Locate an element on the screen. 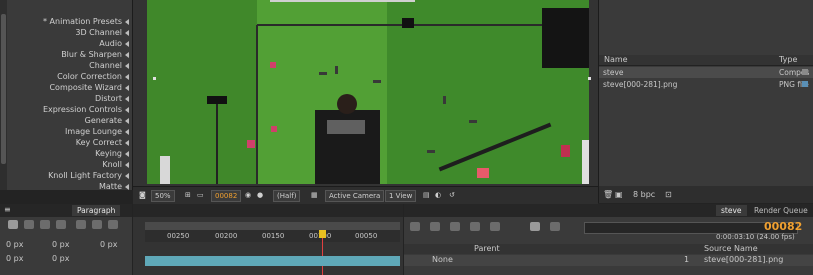  motion-blur-icon is located at coordinates (455, 226).